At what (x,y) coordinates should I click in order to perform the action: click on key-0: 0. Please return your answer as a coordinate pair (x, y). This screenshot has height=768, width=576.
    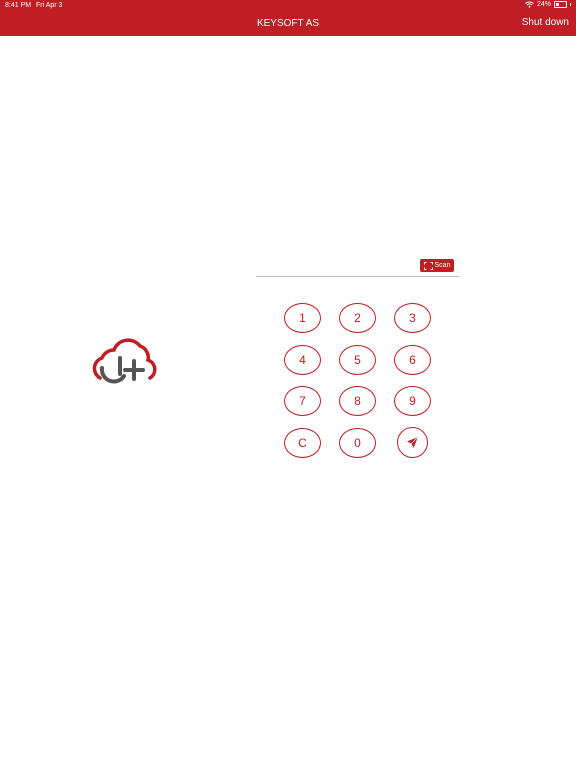
    Looking at the image, I should click on (357, 443).